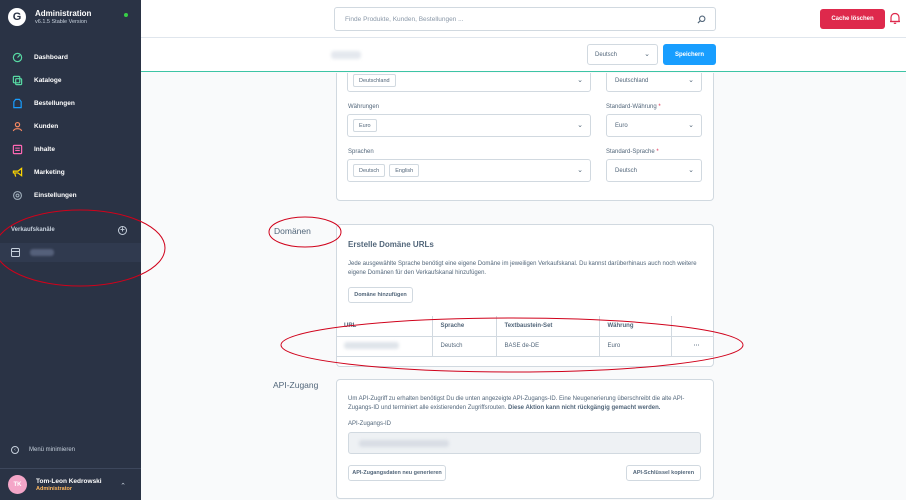 This screenshot has height=500, width=906. What do you see at coordinates (17, 103) in the screenshot?
I see `orders-icon` at bounding box center [17, 103].